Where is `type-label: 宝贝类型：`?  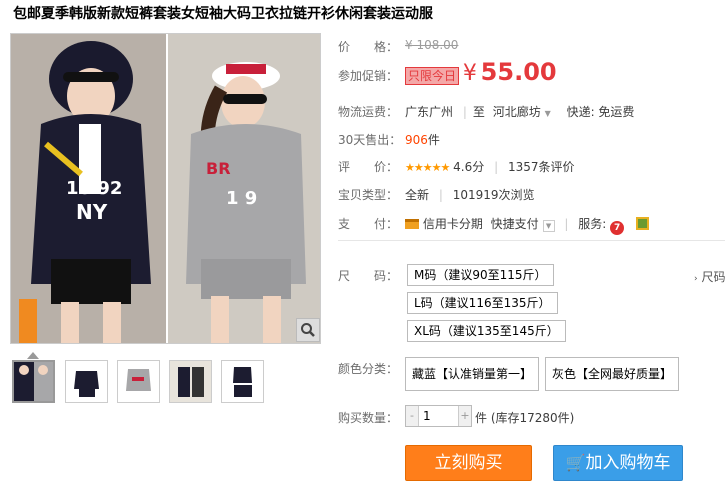 type-label: 宝贝类型： is located at coordinates (368, 195).